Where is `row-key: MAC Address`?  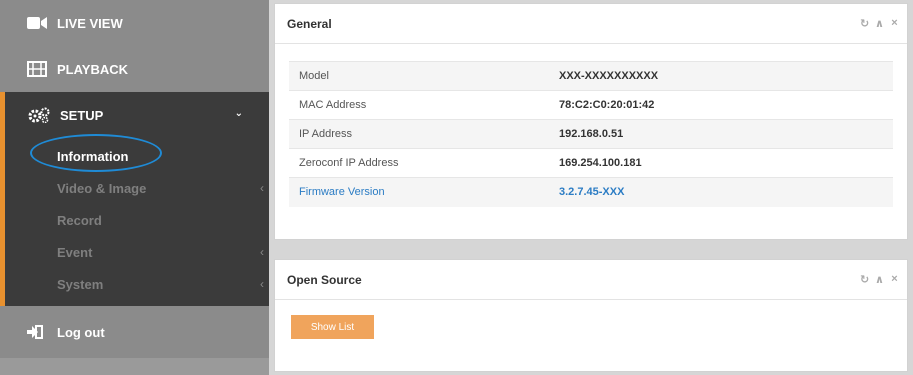
row-key: MAC Address is located at coordinates (424, 105).